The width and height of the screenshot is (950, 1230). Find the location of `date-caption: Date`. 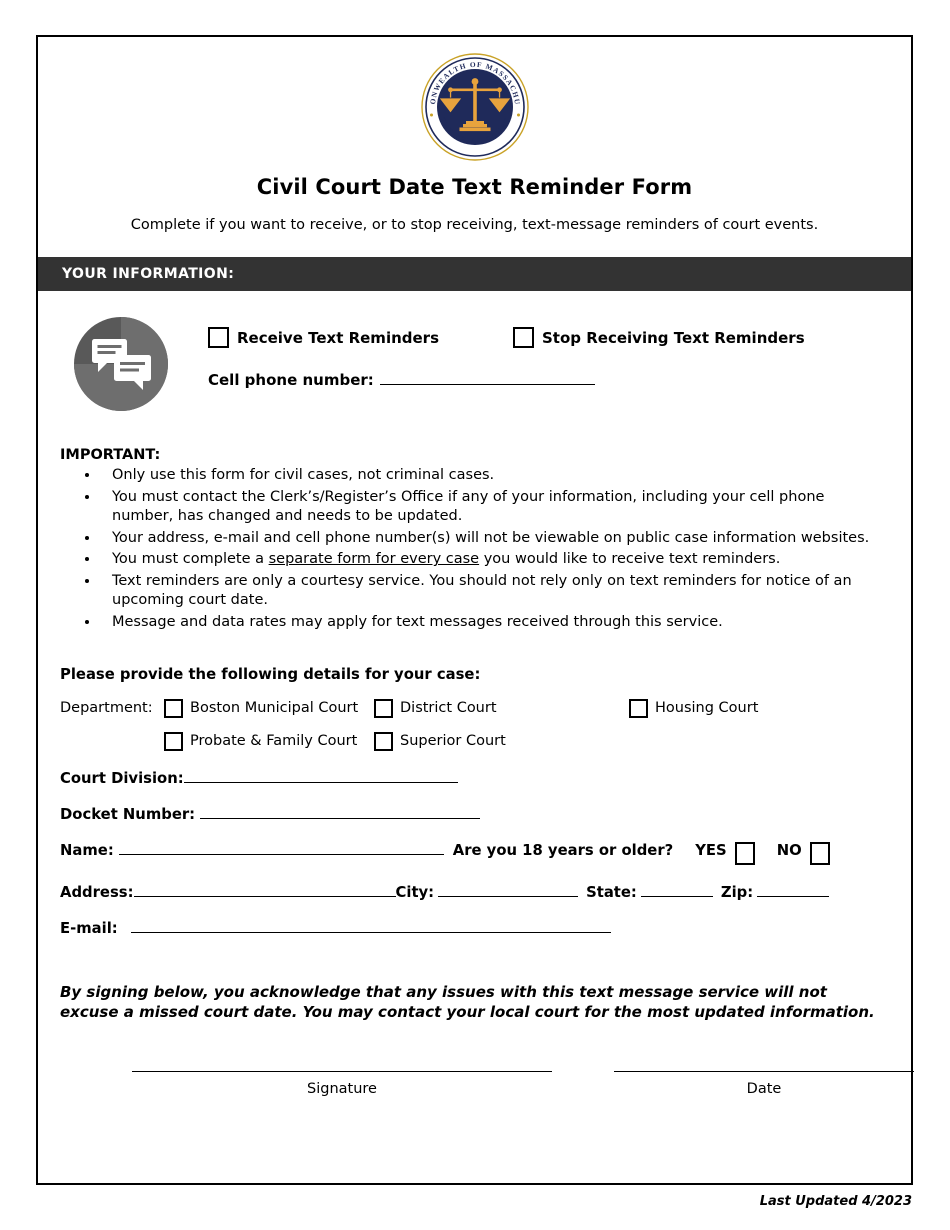

date-caption: Date is located at coordinates (764, 1088).